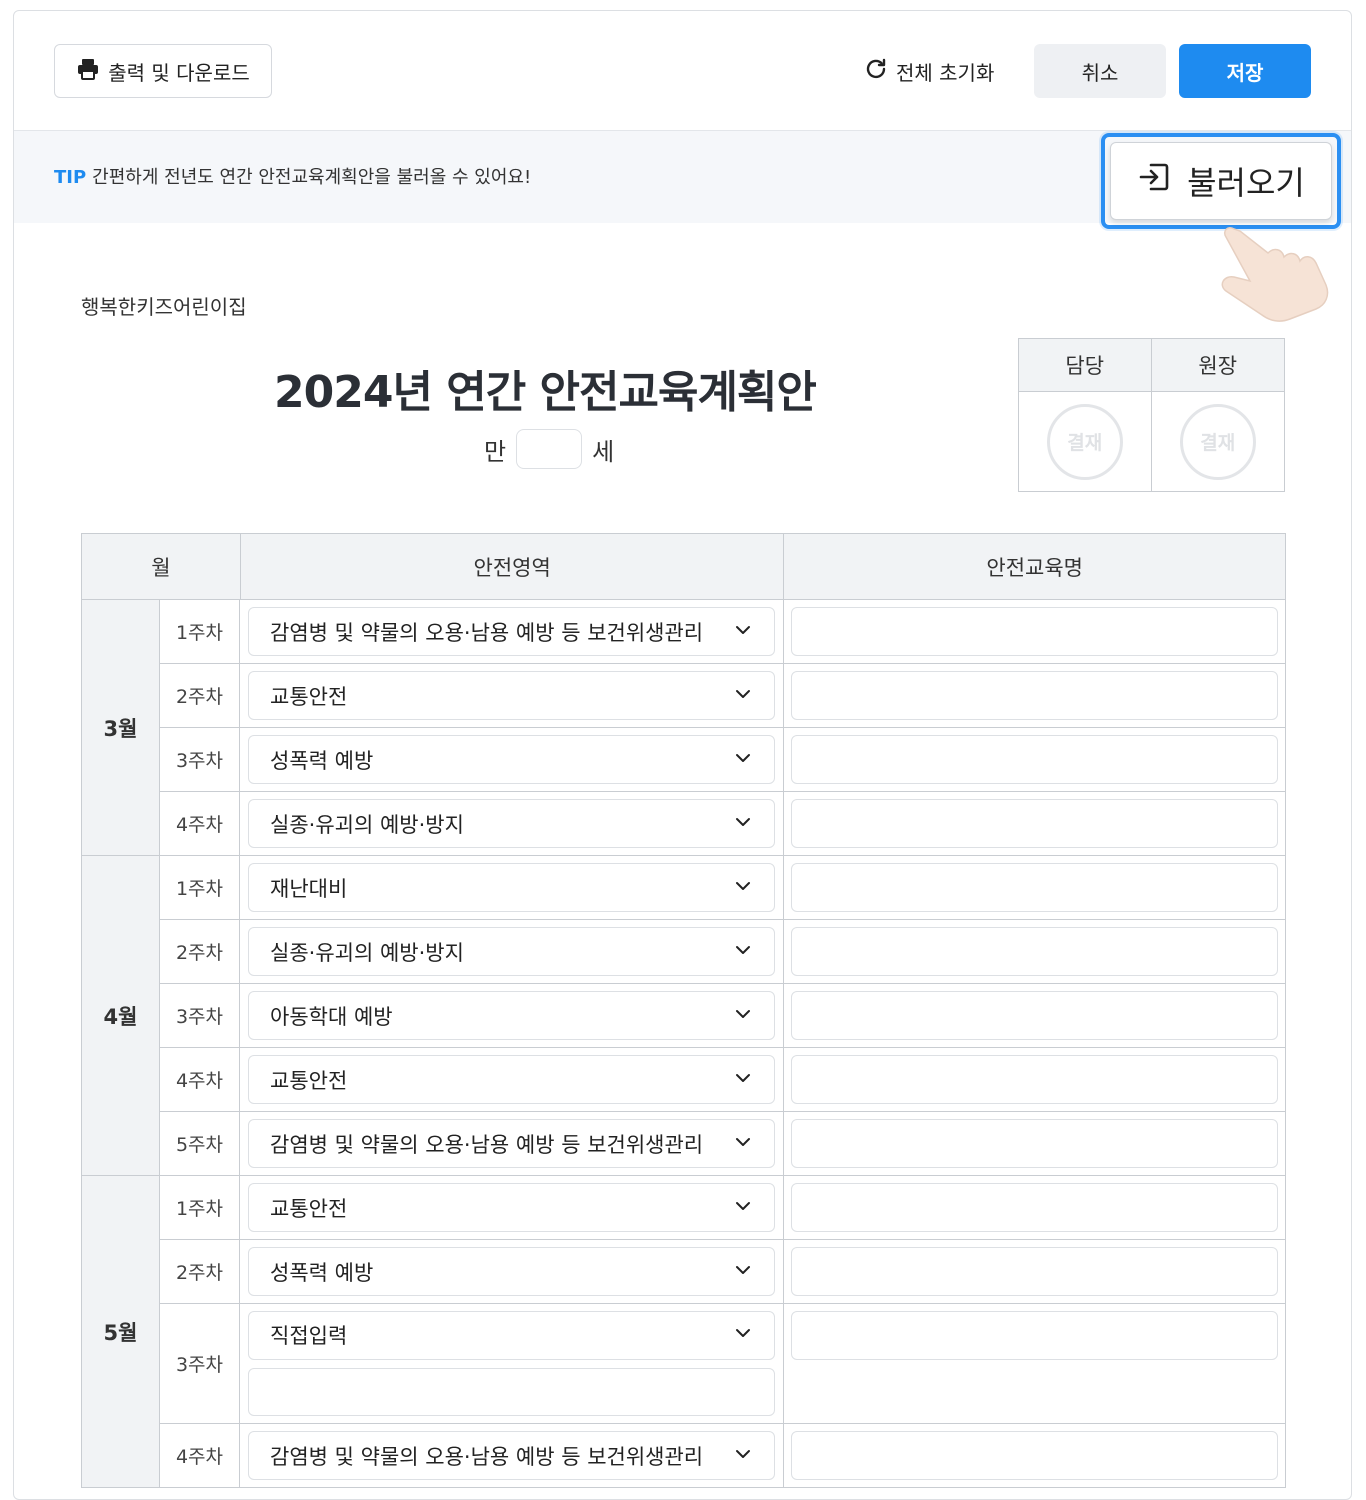 The width and height of the screenshot is (1366, 1500). Describe the element at coordinates (549, 449) in the screenshot. I see `age-input` at that location.